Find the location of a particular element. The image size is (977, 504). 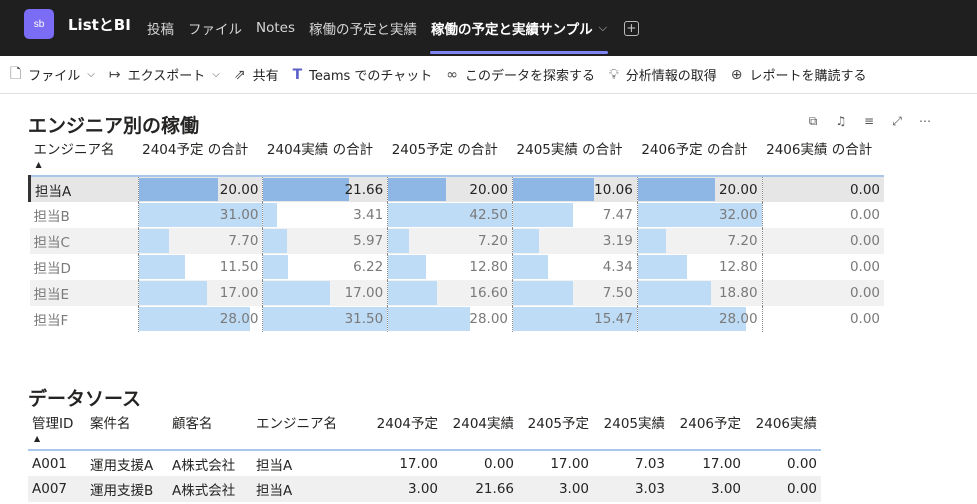

value-cell: 15.47 is located at coordinates (575, 319).